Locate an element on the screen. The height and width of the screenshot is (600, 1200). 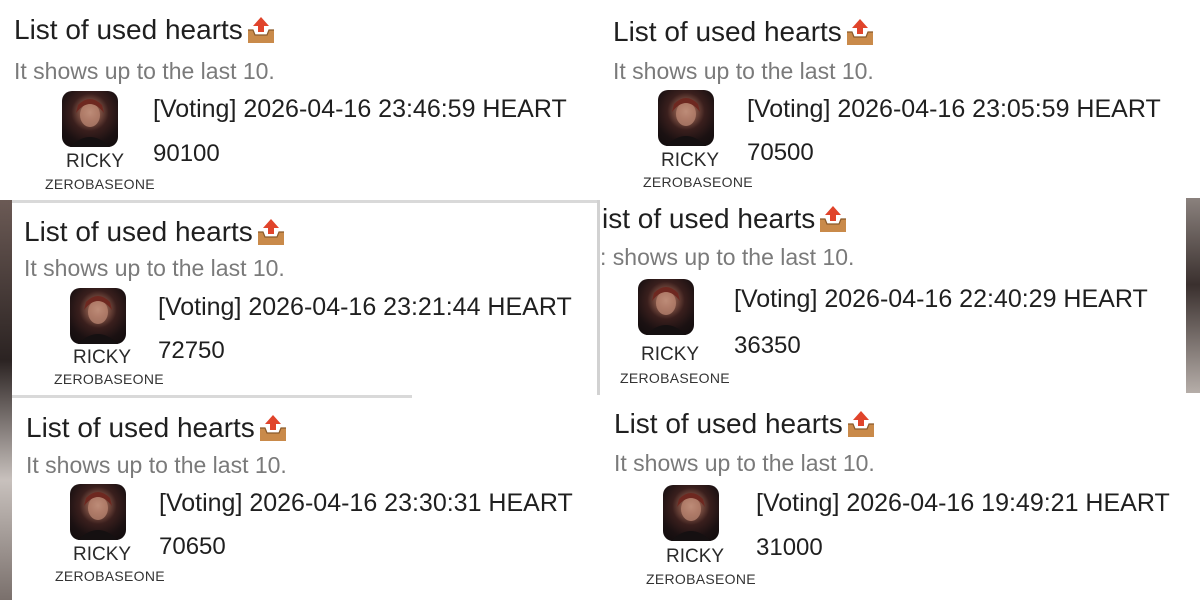
vote-entry: [Voting] 2026-04-16 23:05:59 HEART is located at coordinates (954, 109).